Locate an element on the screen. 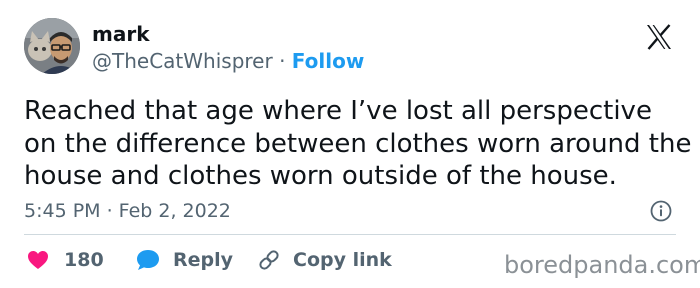 The height and width of the screenshot is (288, 700). info-icon is located at coordinates (661, 211).